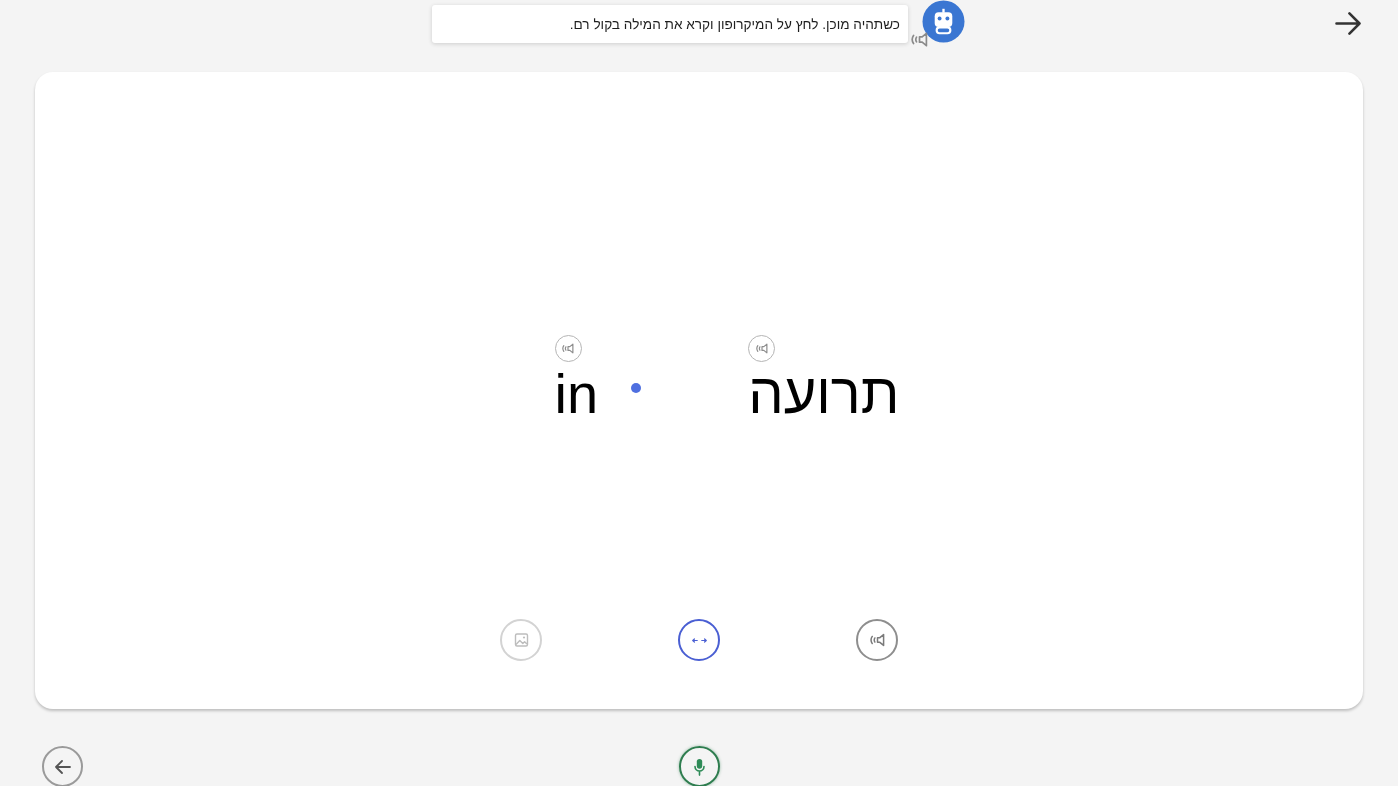  Describe the element at coordinates (636, 388) in the screenshot. I see `separator-dot-icon` at that location.